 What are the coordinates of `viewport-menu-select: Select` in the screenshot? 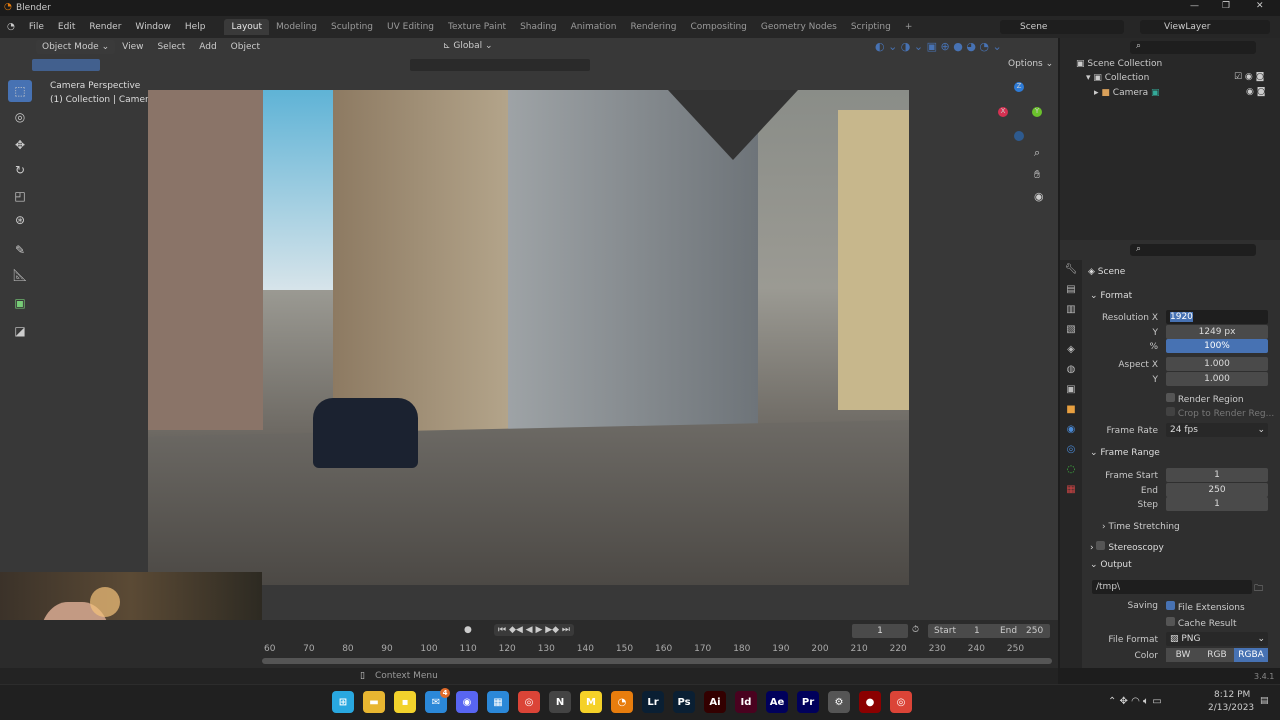 It's located at (171, 47).